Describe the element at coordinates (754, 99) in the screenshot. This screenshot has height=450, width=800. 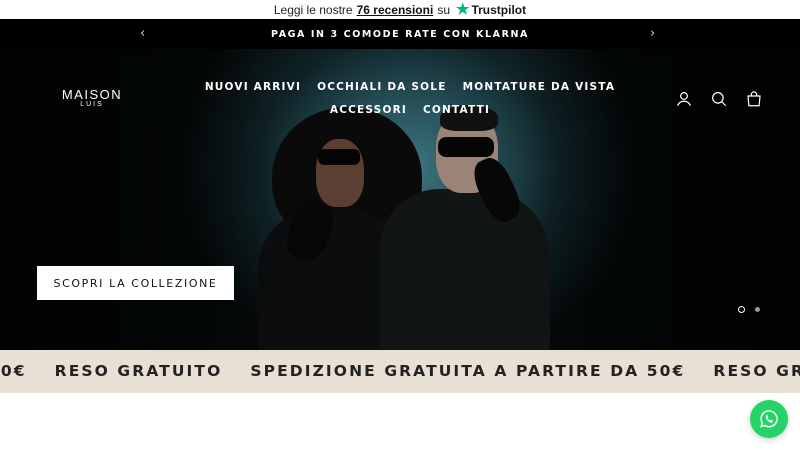
I see `cart-icon` at that location.